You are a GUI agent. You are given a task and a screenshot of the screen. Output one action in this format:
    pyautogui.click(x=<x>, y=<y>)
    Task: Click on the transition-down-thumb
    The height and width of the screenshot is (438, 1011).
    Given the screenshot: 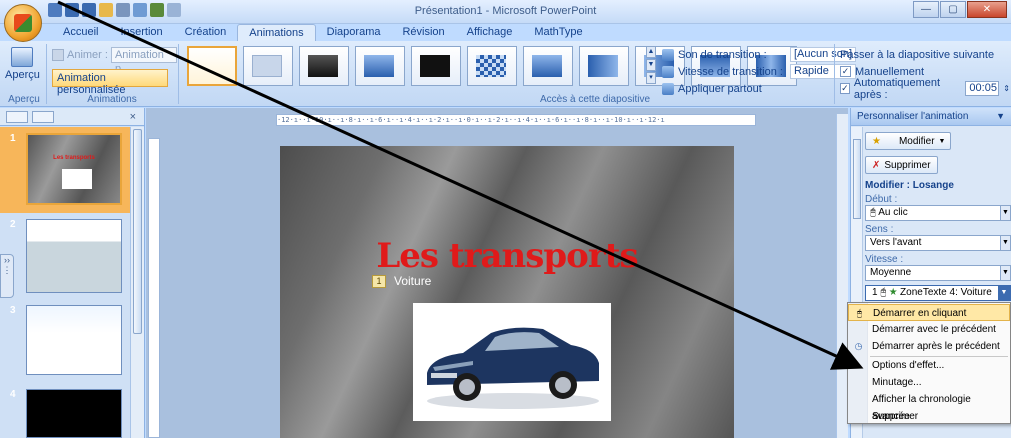 What is the action you would take?
    pyautogui.click(x=548, y=66)
    